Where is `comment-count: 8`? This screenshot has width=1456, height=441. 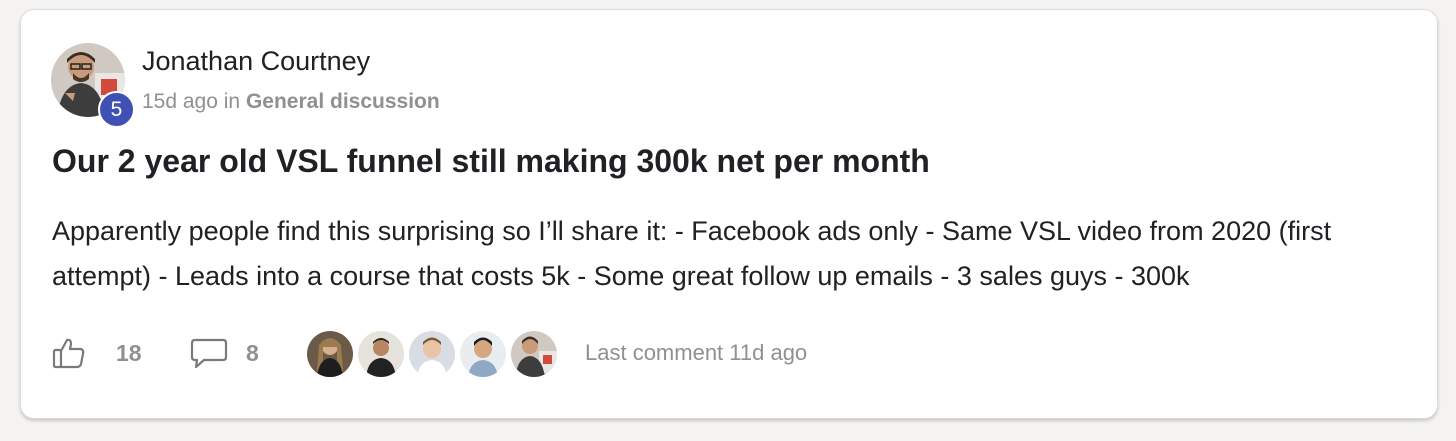 comment-count: 8 is located at coordinates (252, 353).